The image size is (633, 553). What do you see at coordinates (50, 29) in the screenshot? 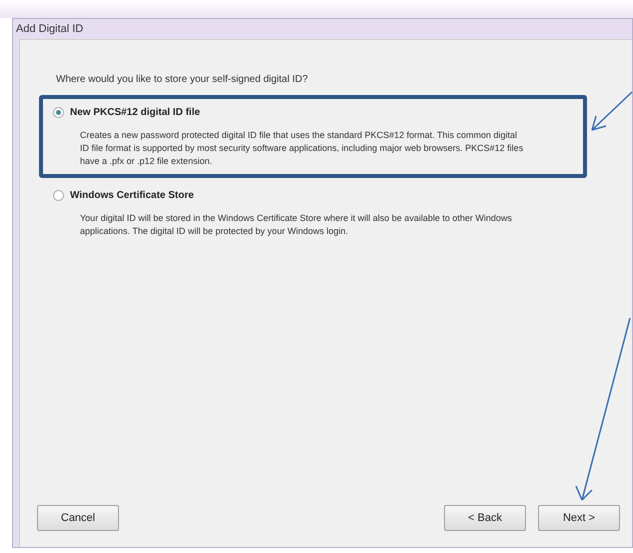
I see `window-title: Add Digital ID` at bounding box center [50, 29].